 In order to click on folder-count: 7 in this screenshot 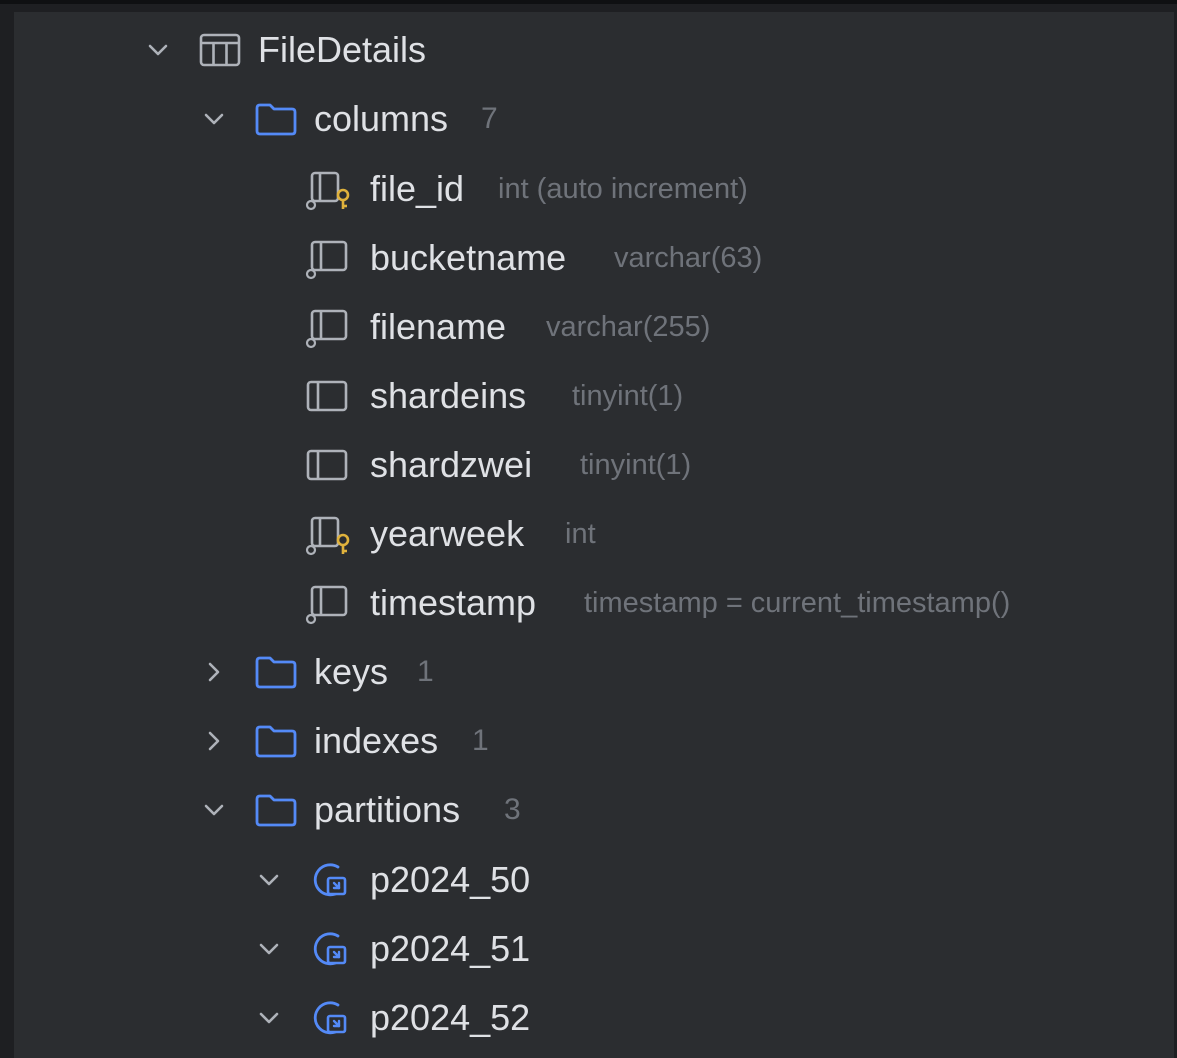, I will do `click(489, 118)`.